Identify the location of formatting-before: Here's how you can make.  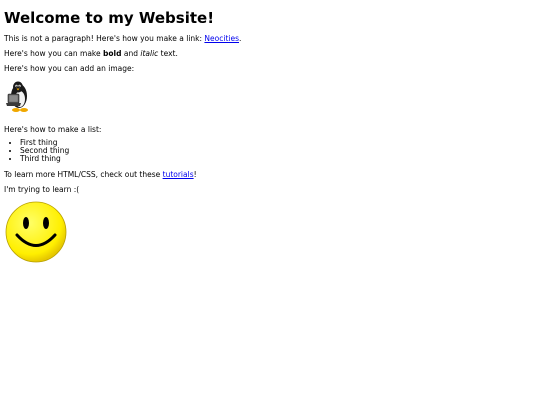
(53, 53).